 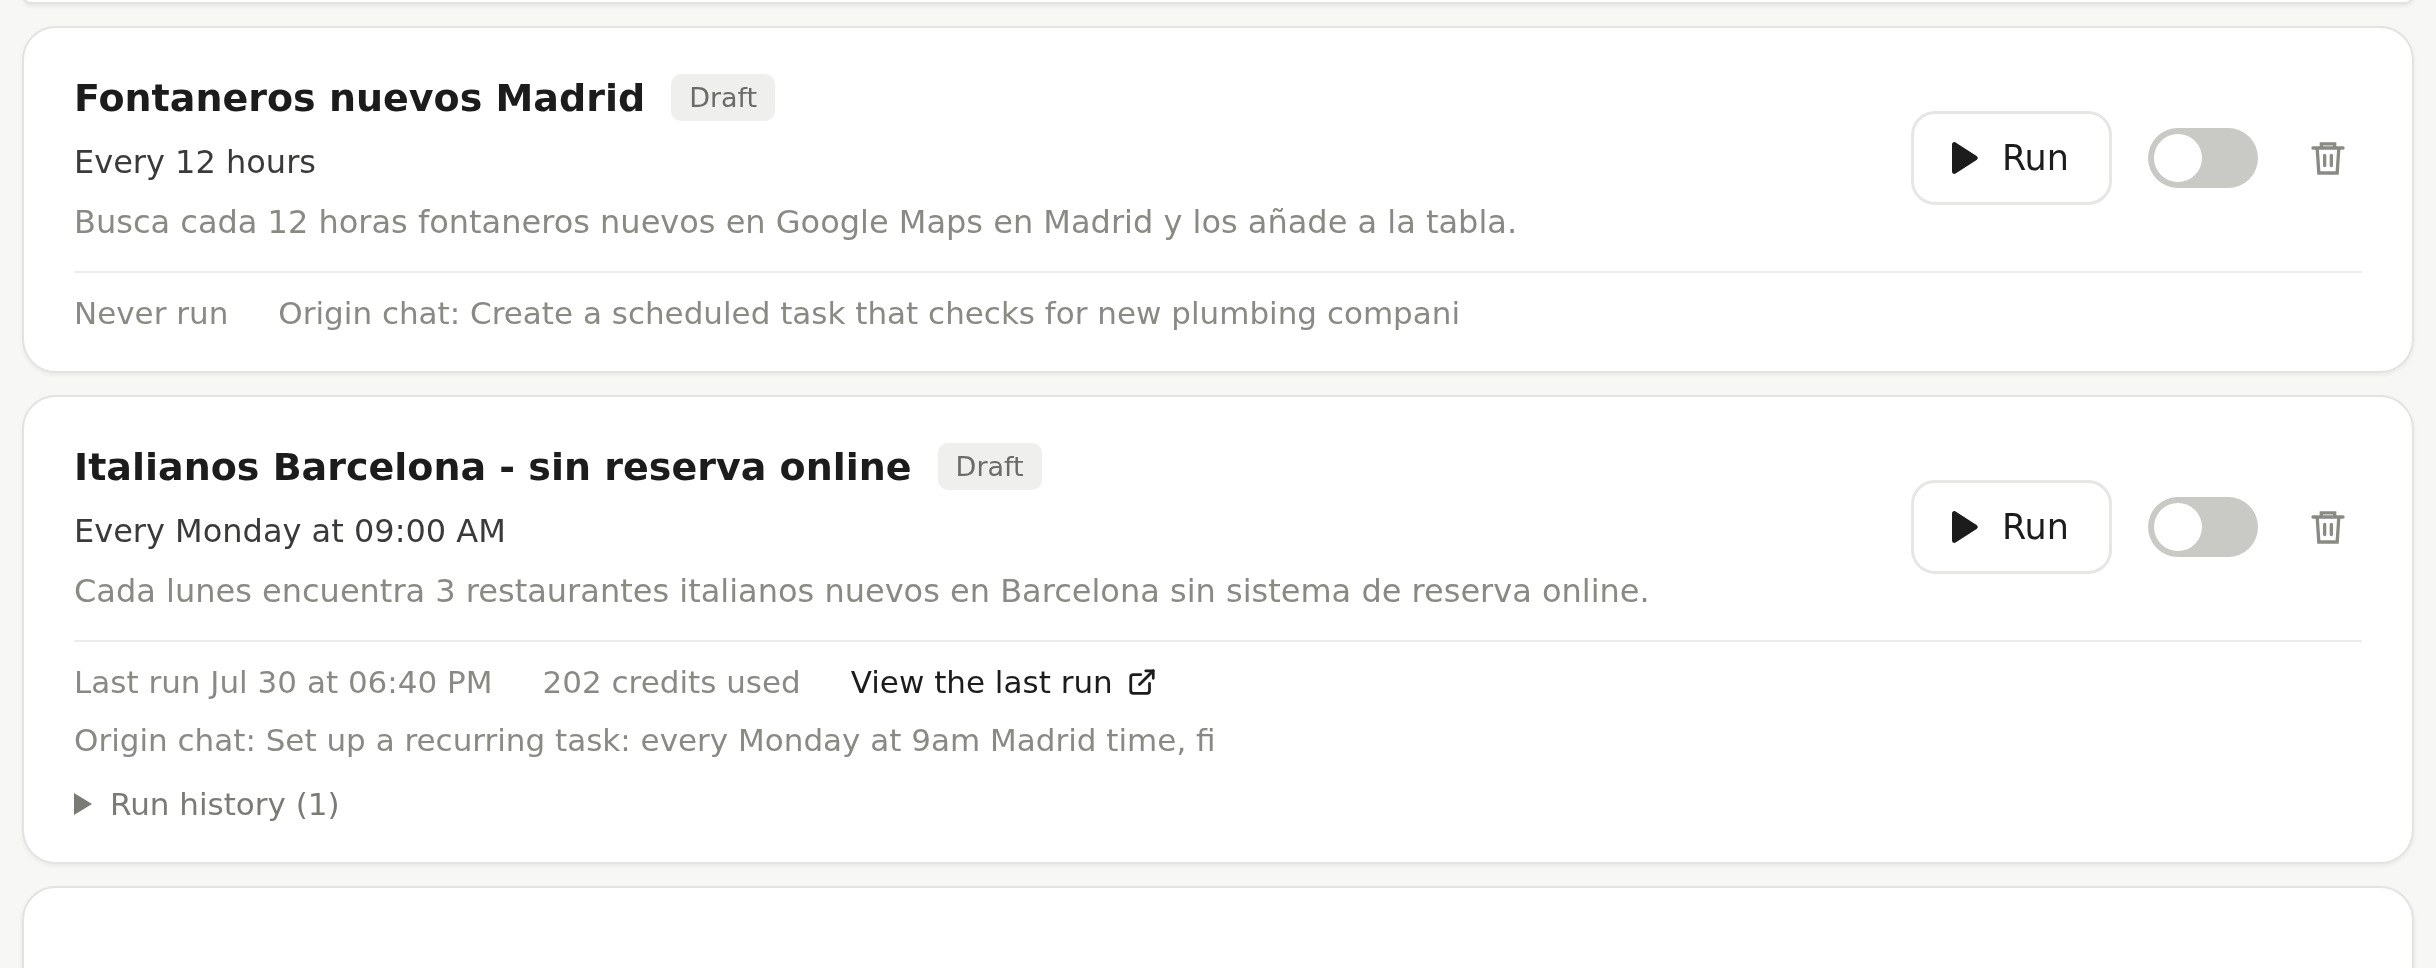 What do you see at coordinates (195, 162) in the screenshot?
I see `task-schedule: Every 12 hours` at bounding box center [195, 162].